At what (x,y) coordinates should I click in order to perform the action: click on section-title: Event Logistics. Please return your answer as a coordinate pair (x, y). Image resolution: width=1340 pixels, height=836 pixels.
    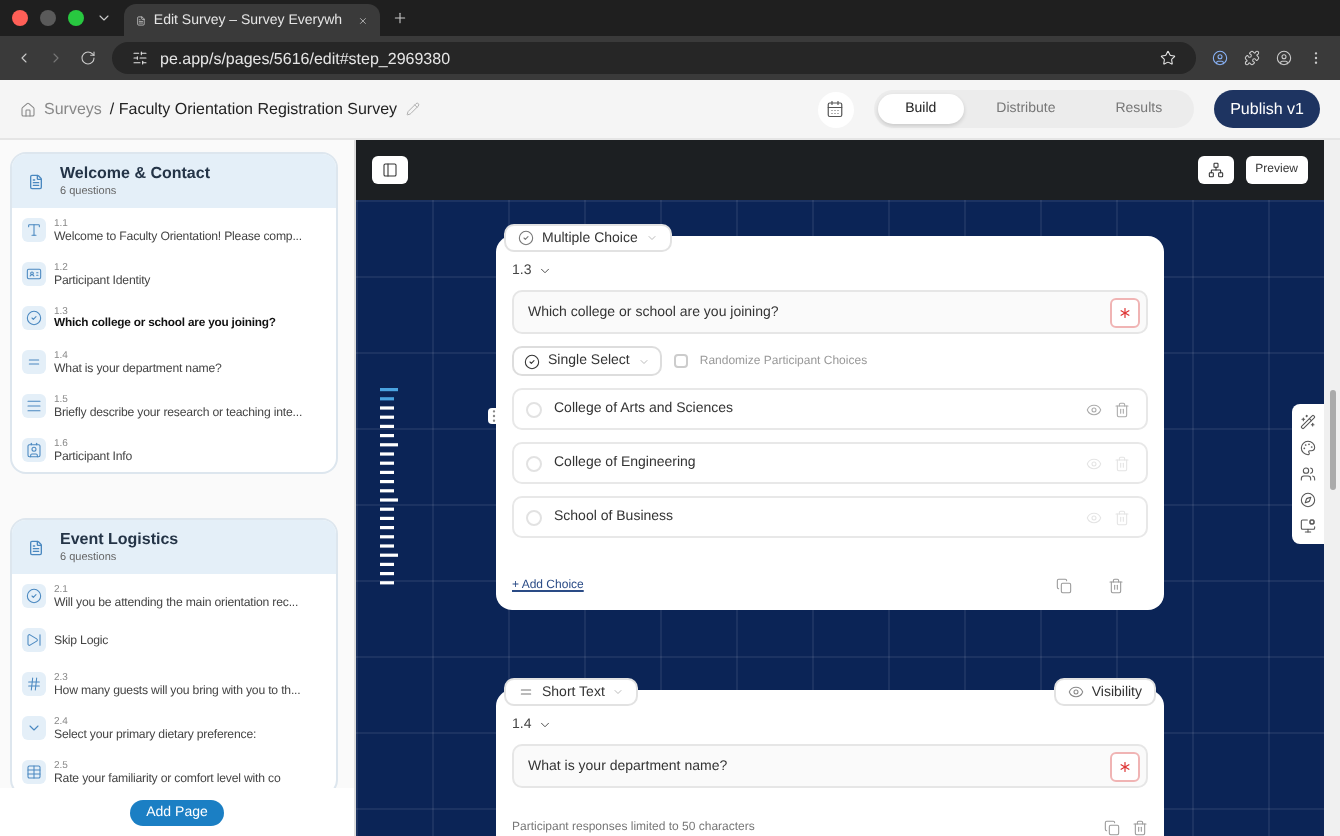
    Looking at the image, I should click on (119, 539).